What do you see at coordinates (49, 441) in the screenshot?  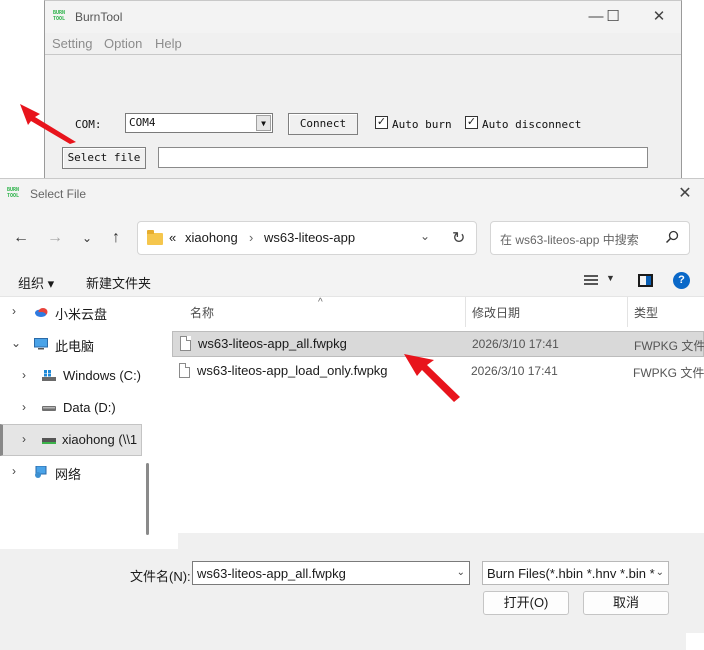 I see `network-drive-icon` at bounding box center [49, 441].